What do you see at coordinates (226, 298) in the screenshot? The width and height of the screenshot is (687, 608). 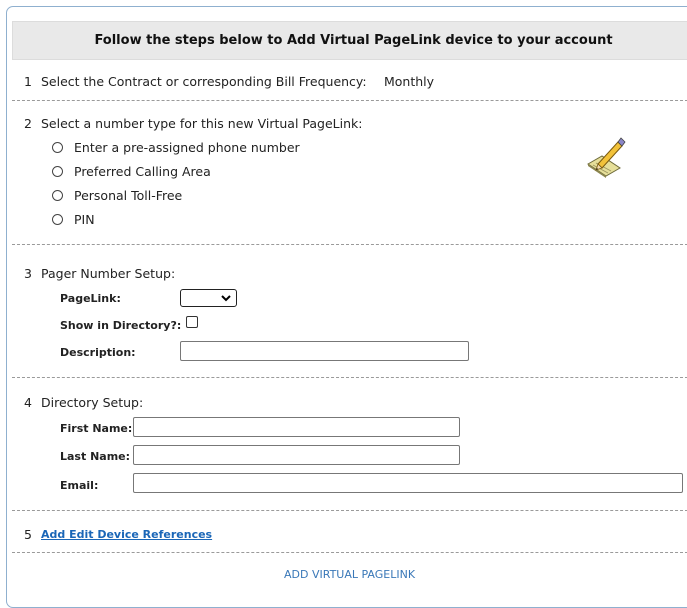 I see `chevron-down-icon` at bounding box center [226, 298].